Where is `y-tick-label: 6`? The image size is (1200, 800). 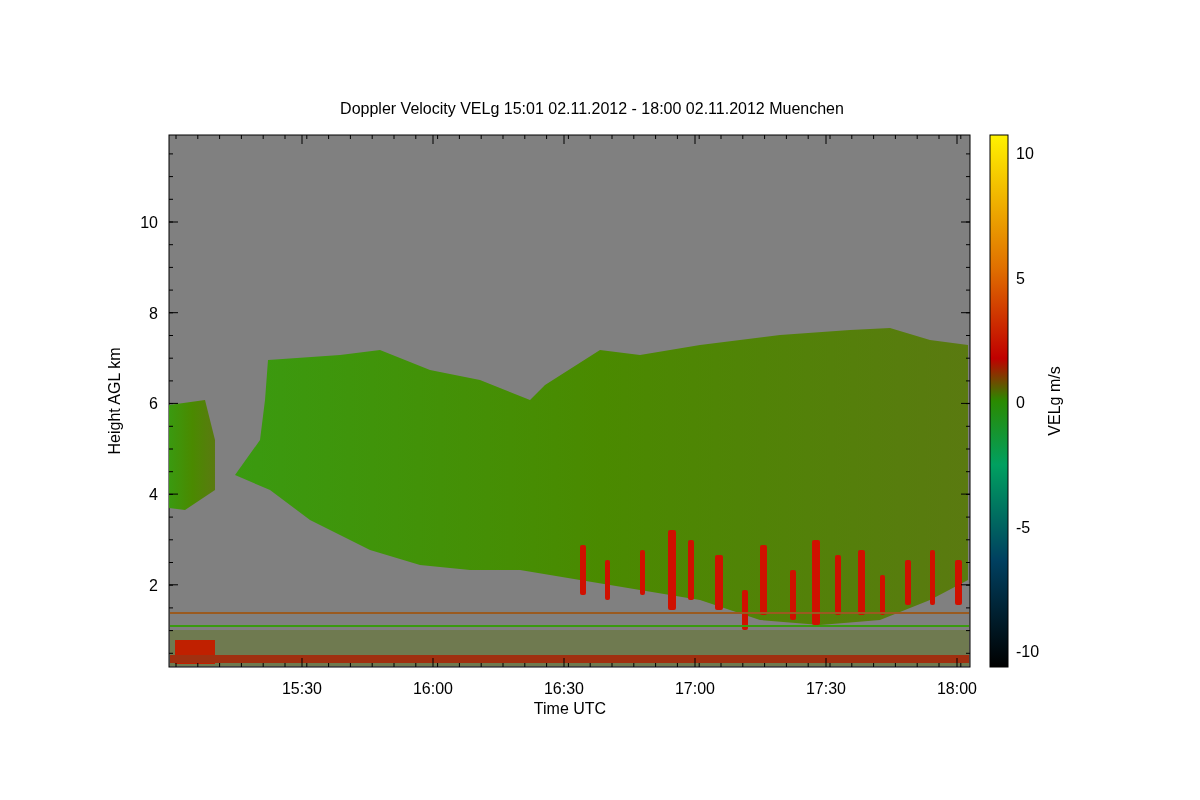 y-tick-label: 6 is located at coordinates (153, 404).